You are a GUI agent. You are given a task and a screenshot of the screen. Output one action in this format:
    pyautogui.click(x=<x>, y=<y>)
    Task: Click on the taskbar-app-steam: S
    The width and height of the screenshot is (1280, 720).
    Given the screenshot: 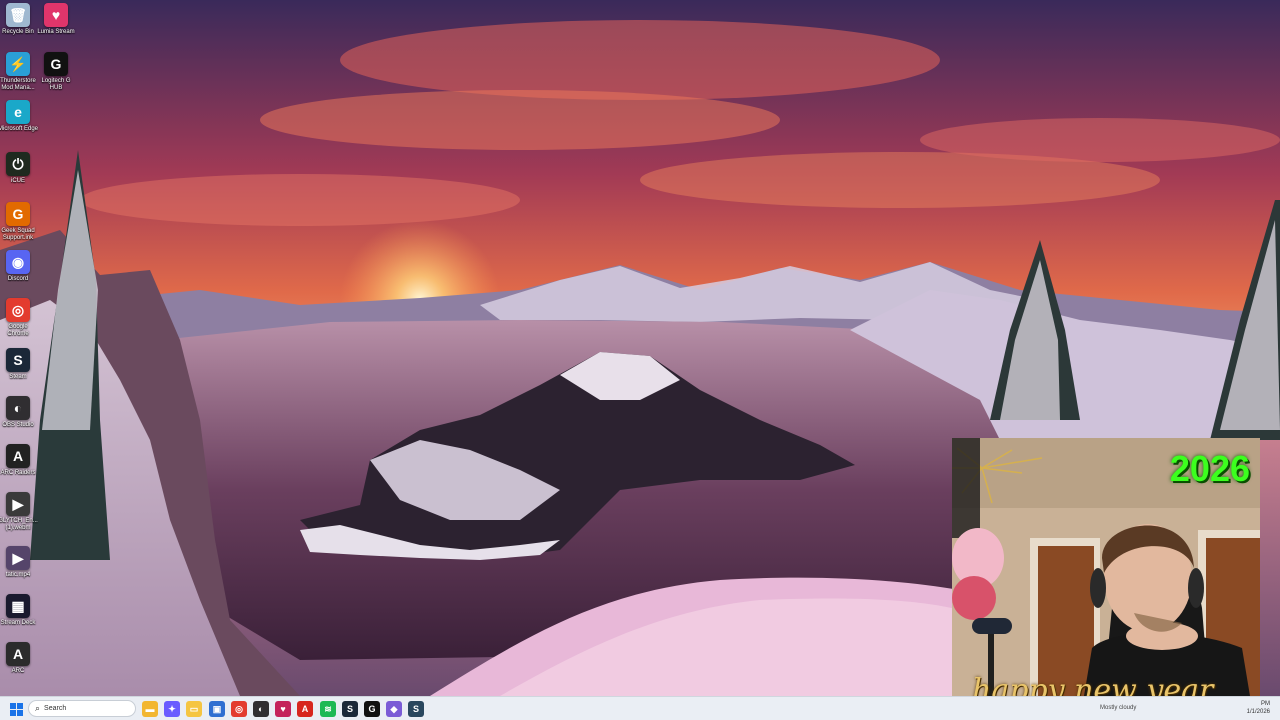 What is the action you would take?
    pyautogui.click(x=350, y=709)
    